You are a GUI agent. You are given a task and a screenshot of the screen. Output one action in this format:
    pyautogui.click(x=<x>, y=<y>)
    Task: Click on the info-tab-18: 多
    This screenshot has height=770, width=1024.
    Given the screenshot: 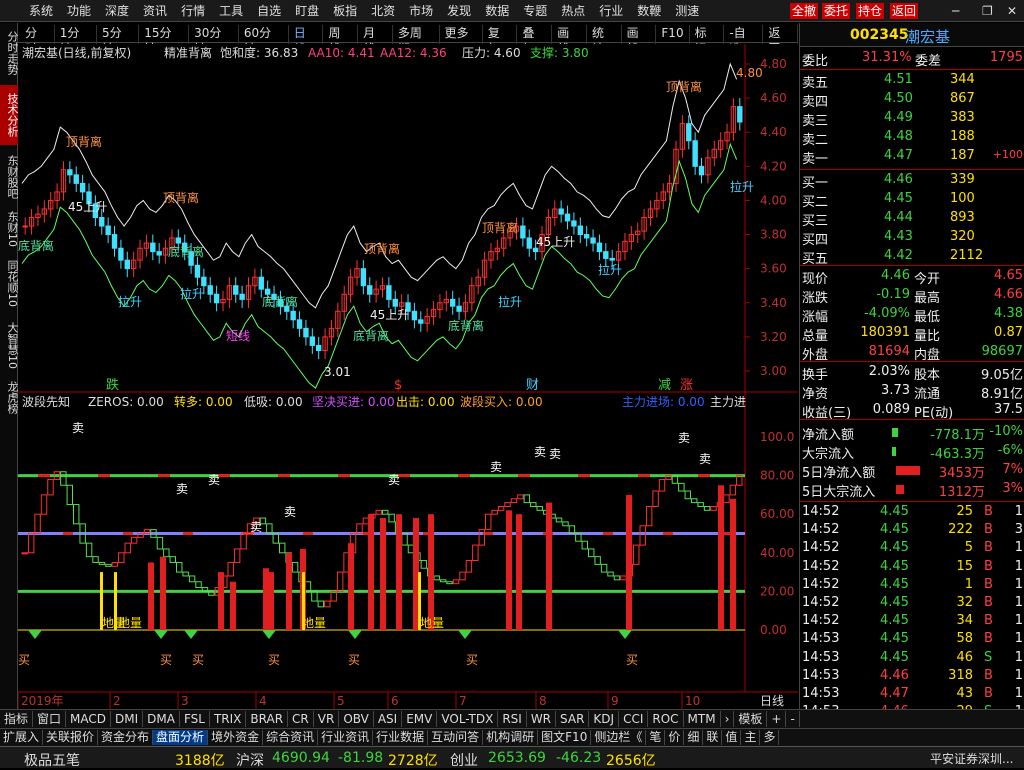 What is the action you would take?
    pyautogui.click(x=770, y=737)
    